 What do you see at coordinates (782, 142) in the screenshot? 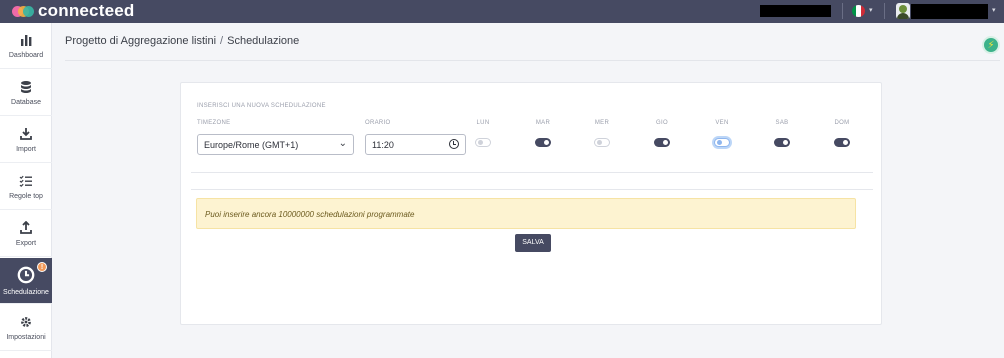
I see `toggle-sab` at bounding box center [782, 142].